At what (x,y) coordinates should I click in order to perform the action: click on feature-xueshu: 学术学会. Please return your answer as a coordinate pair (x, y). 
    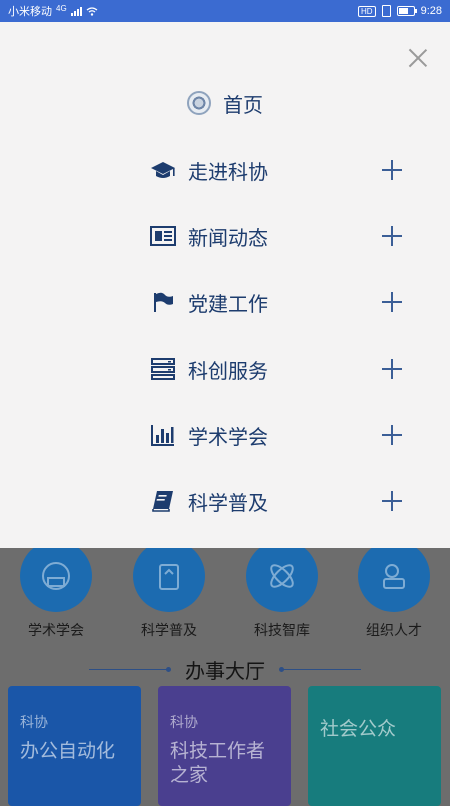
    Looking at the image, I should click on (56, 590).